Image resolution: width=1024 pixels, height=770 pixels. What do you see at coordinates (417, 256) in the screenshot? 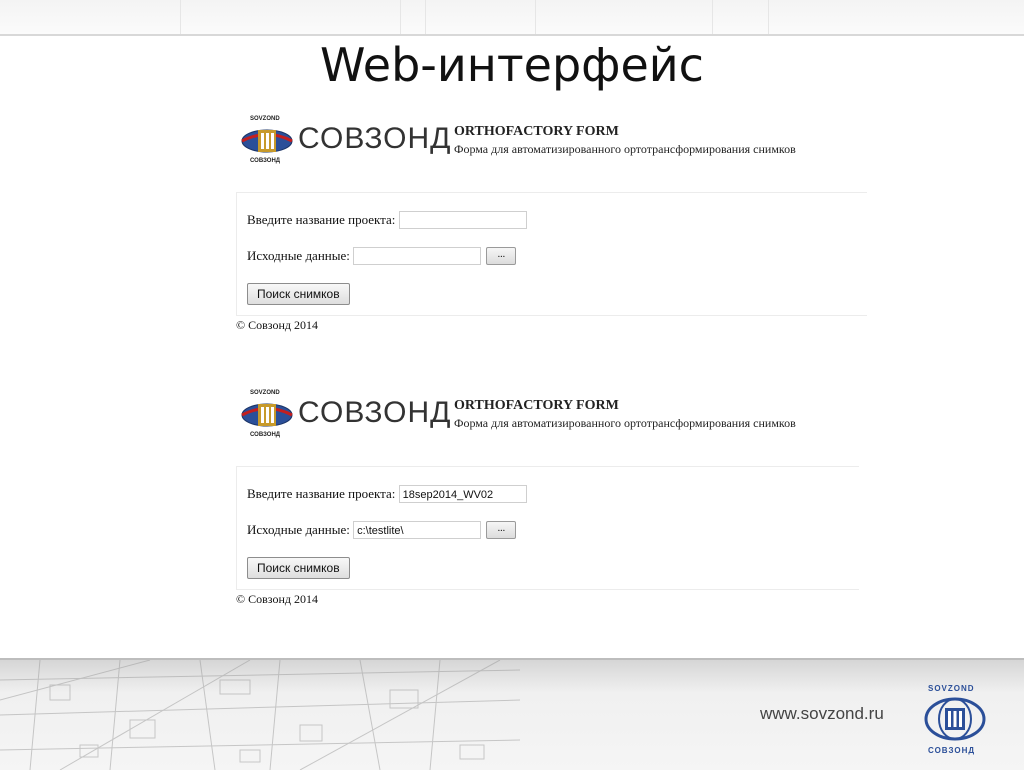
I see `source-data-input` at bounding box center [417, 256].